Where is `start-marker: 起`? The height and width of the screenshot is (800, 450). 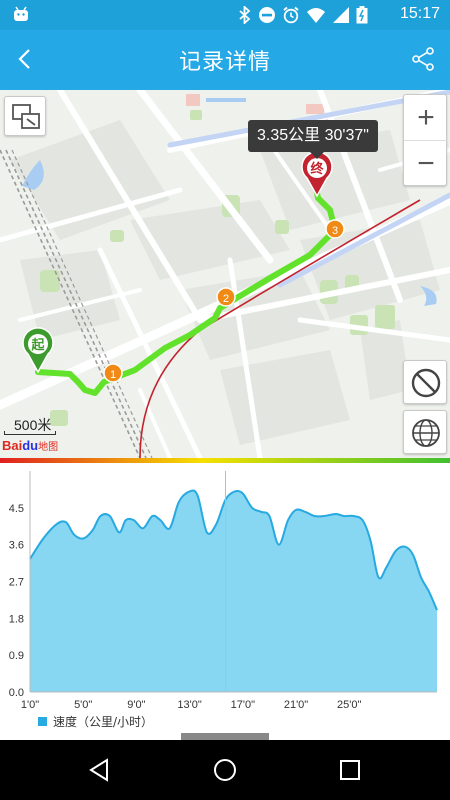
start-marker: 起 is located at coordinates (38, 350).